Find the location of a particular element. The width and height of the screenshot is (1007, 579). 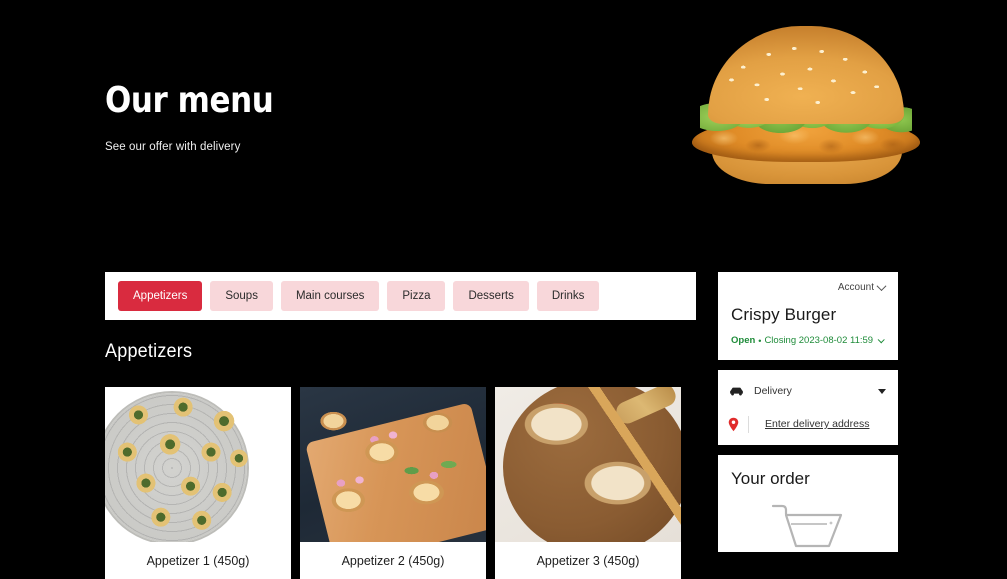

tab-drinks: Drinks is located at coordinates (568, 296).